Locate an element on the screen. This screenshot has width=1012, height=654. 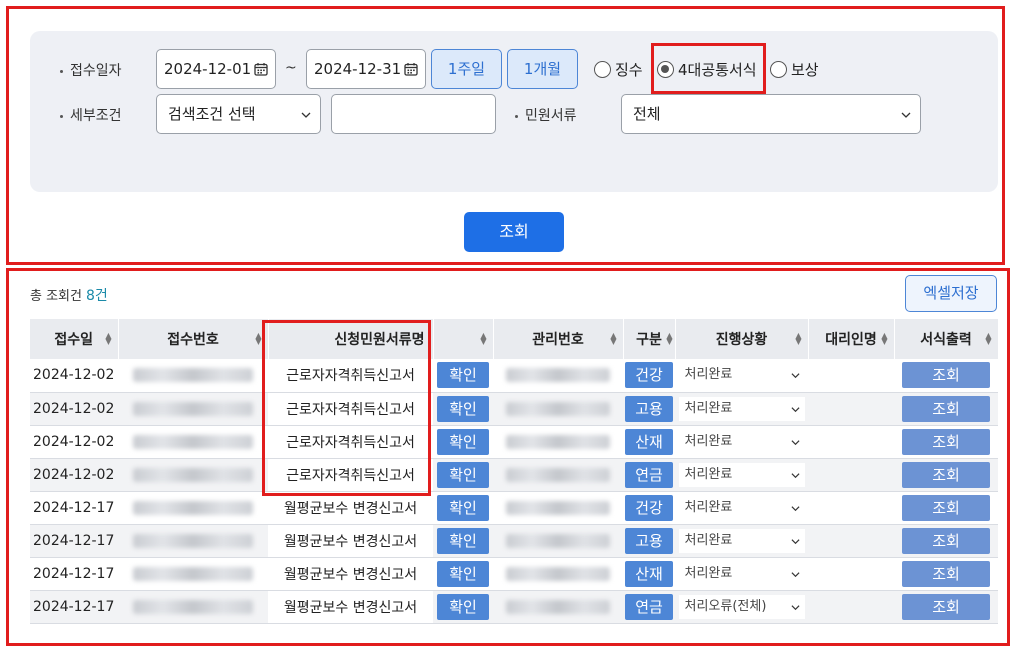
one-week-button: 1주일 is located at coordinates (466, 69).